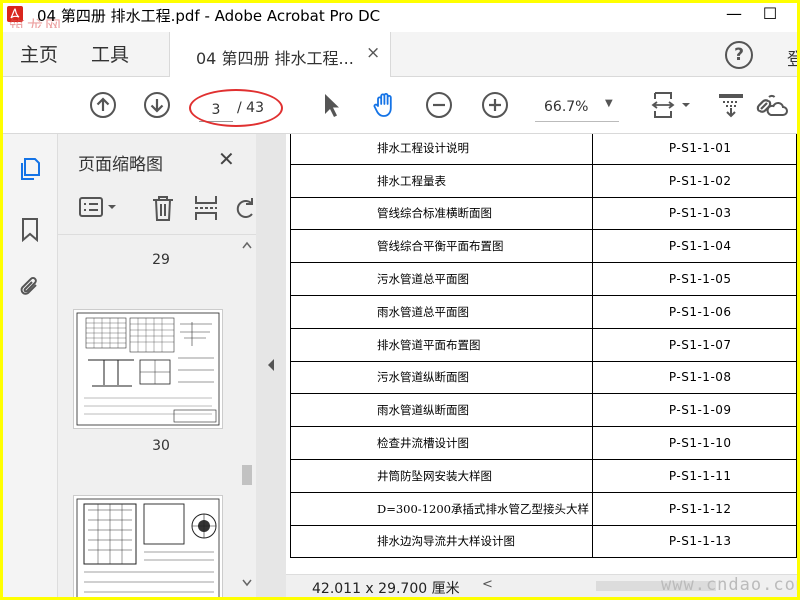 The image size is (800, 600). I want to click on drawing-code-cell: P-S1-1-04, so click(694, 246).